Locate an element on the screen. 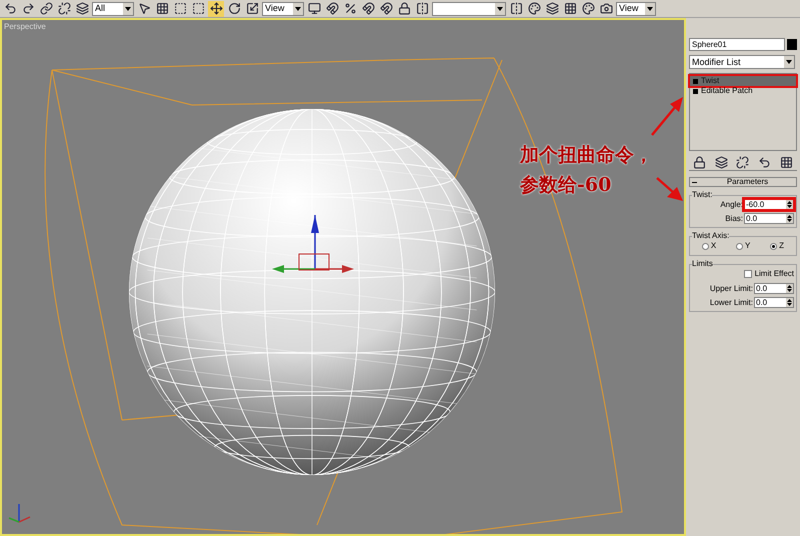  move-icon is located at coordinates (216, 8).